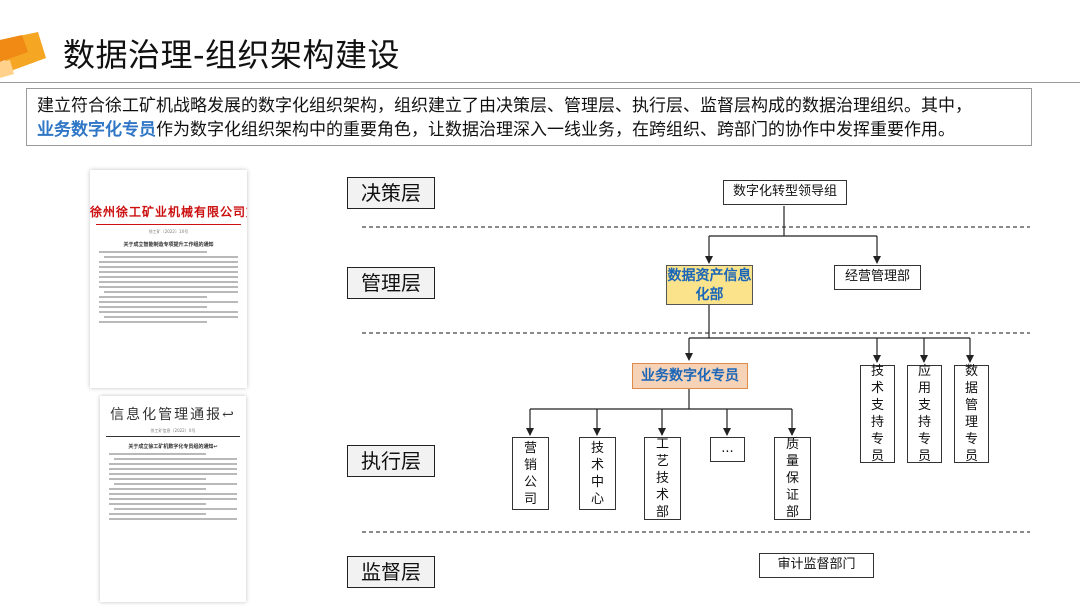  What do you see at coordinates (785, 192) in the screenshot?
I see `node-digital-transformation-leadership: 数字化转型领导组` at bounding box center [785, 192].